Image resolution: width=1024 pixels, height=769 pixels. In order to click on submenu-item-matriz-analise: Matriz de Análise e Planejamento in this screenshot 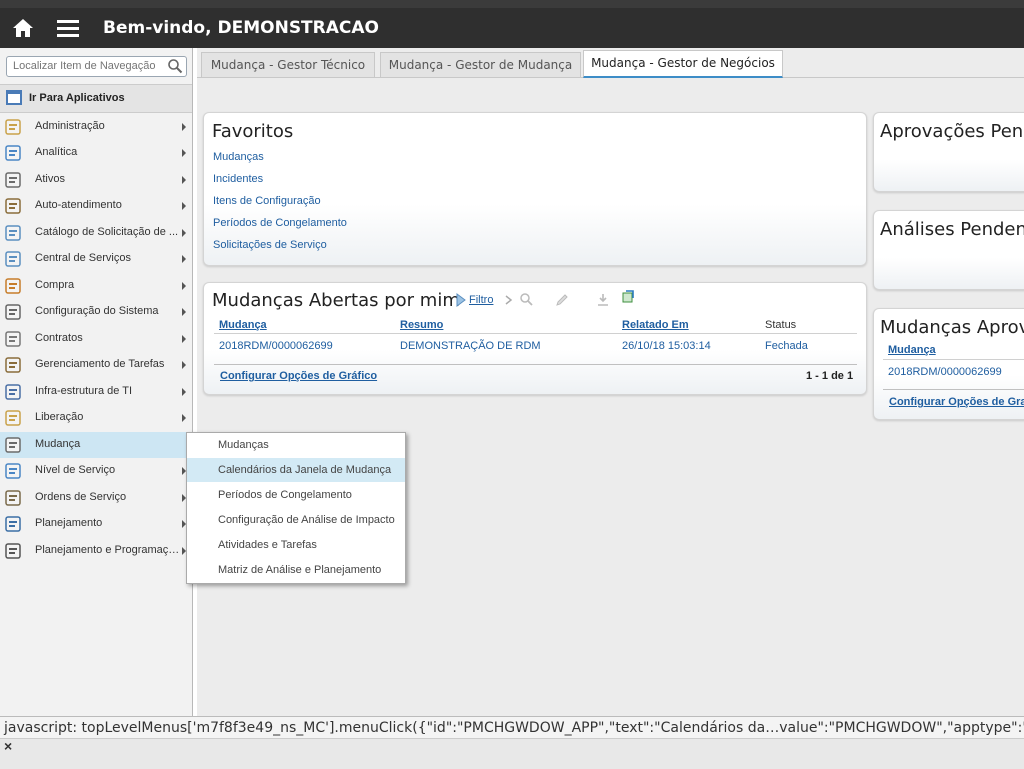, I will do `click(296, 570)`.